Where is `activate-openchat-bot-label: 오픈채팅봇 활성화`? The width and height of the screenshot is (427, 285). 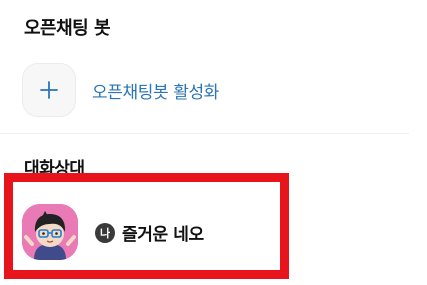 activate-openchat-bot-label: 오픈채팅봇 활성화 is located at coordinates (155, 90).